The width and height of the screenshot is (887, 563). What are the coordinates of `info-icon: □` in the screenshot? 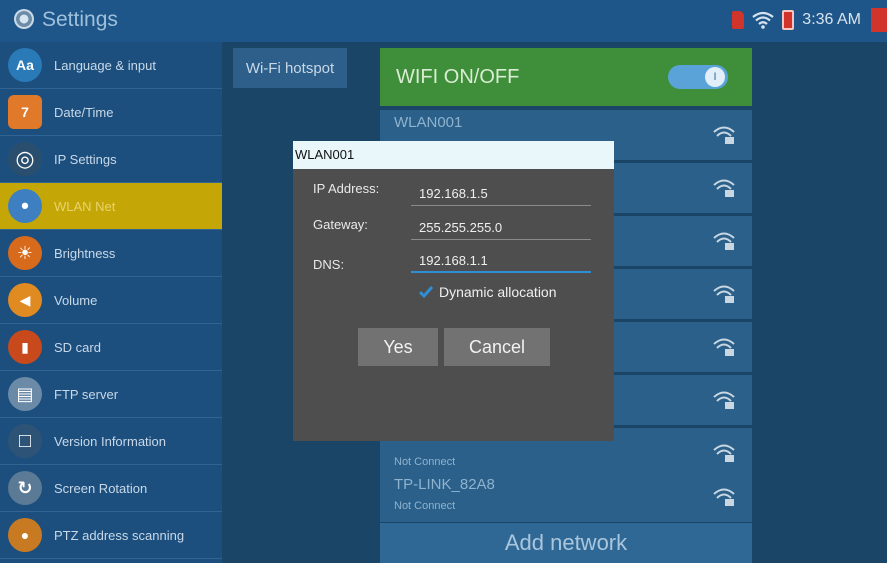 It's located at (25, 441).